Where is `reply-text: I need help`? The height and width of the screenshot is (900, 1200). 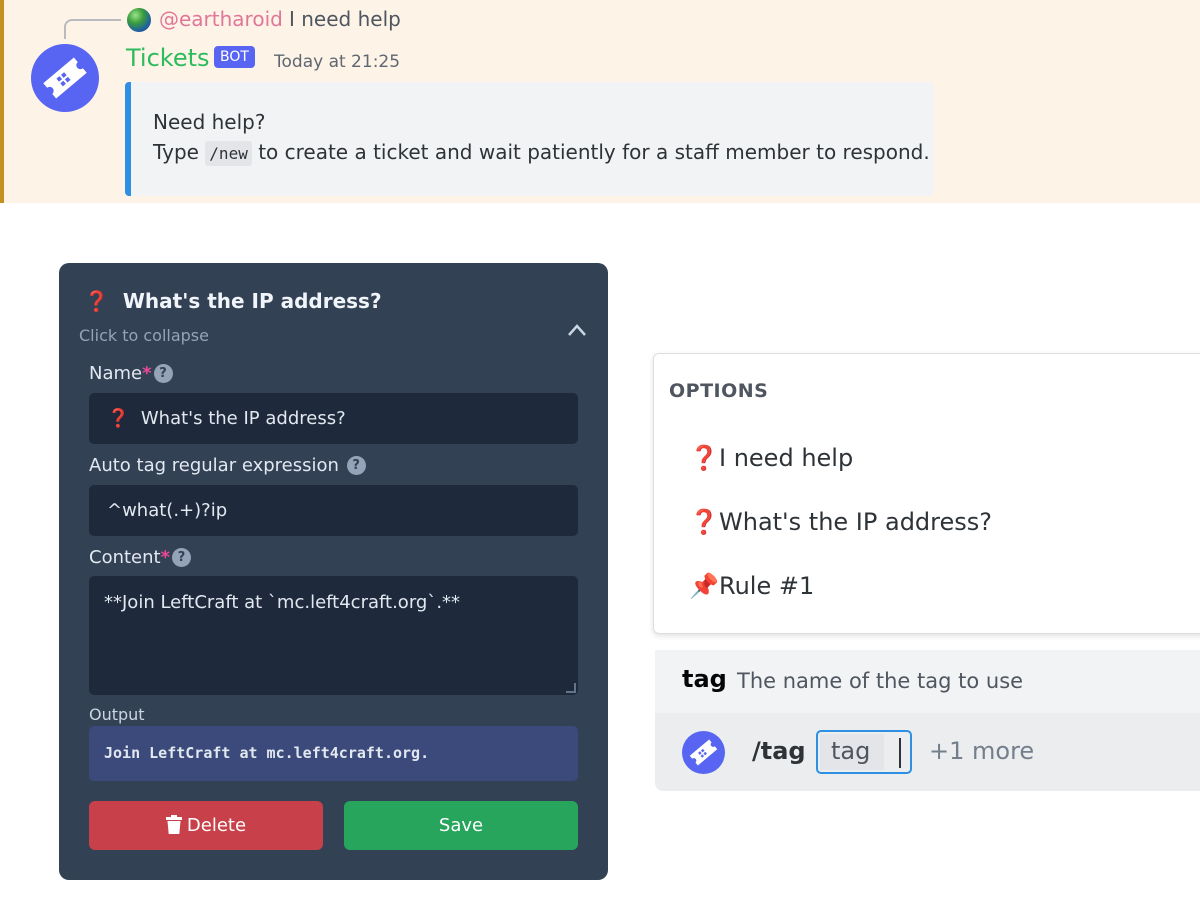
reply-text: I need help is located at coordinates (345, 19).